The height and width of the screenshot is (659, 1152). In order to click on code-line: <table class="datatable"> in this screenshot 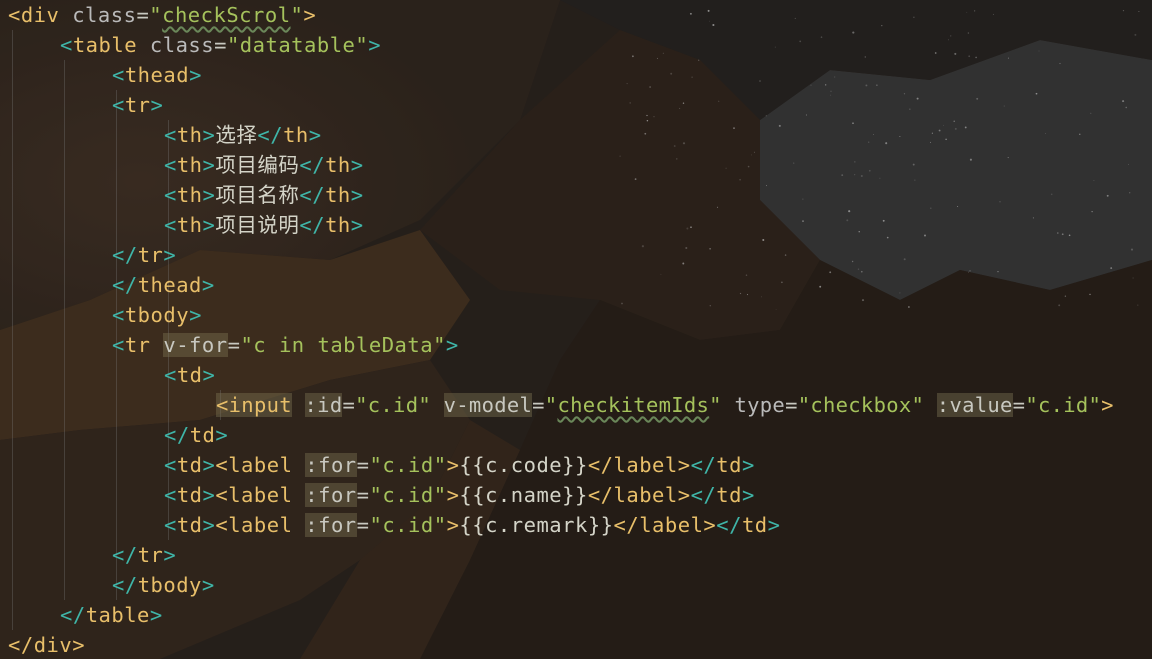, I will do `click(220, 45)`.